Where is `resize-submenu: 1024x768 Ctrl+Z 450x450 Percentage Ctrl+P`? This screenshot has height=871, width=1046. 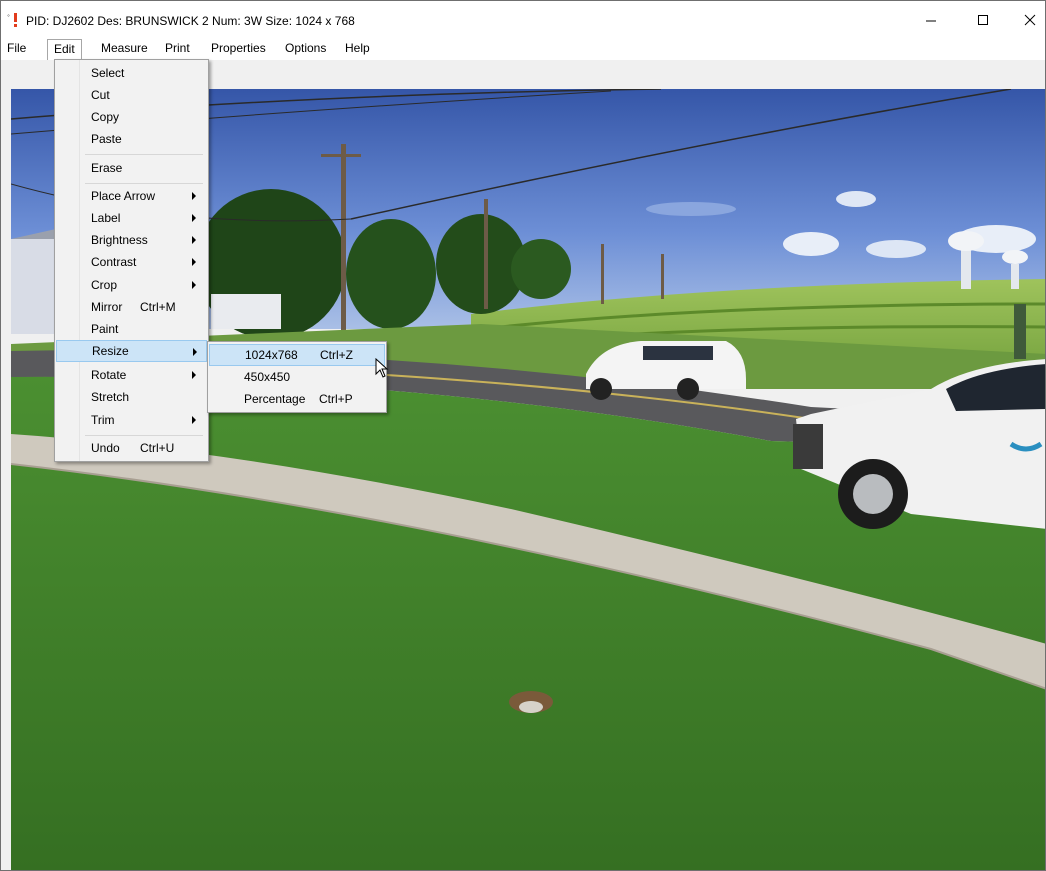
resize-submenu: 1024x768 Ctrl+Z 450x450 Percentage Ctrl+P is located at coordinates (297, 377).